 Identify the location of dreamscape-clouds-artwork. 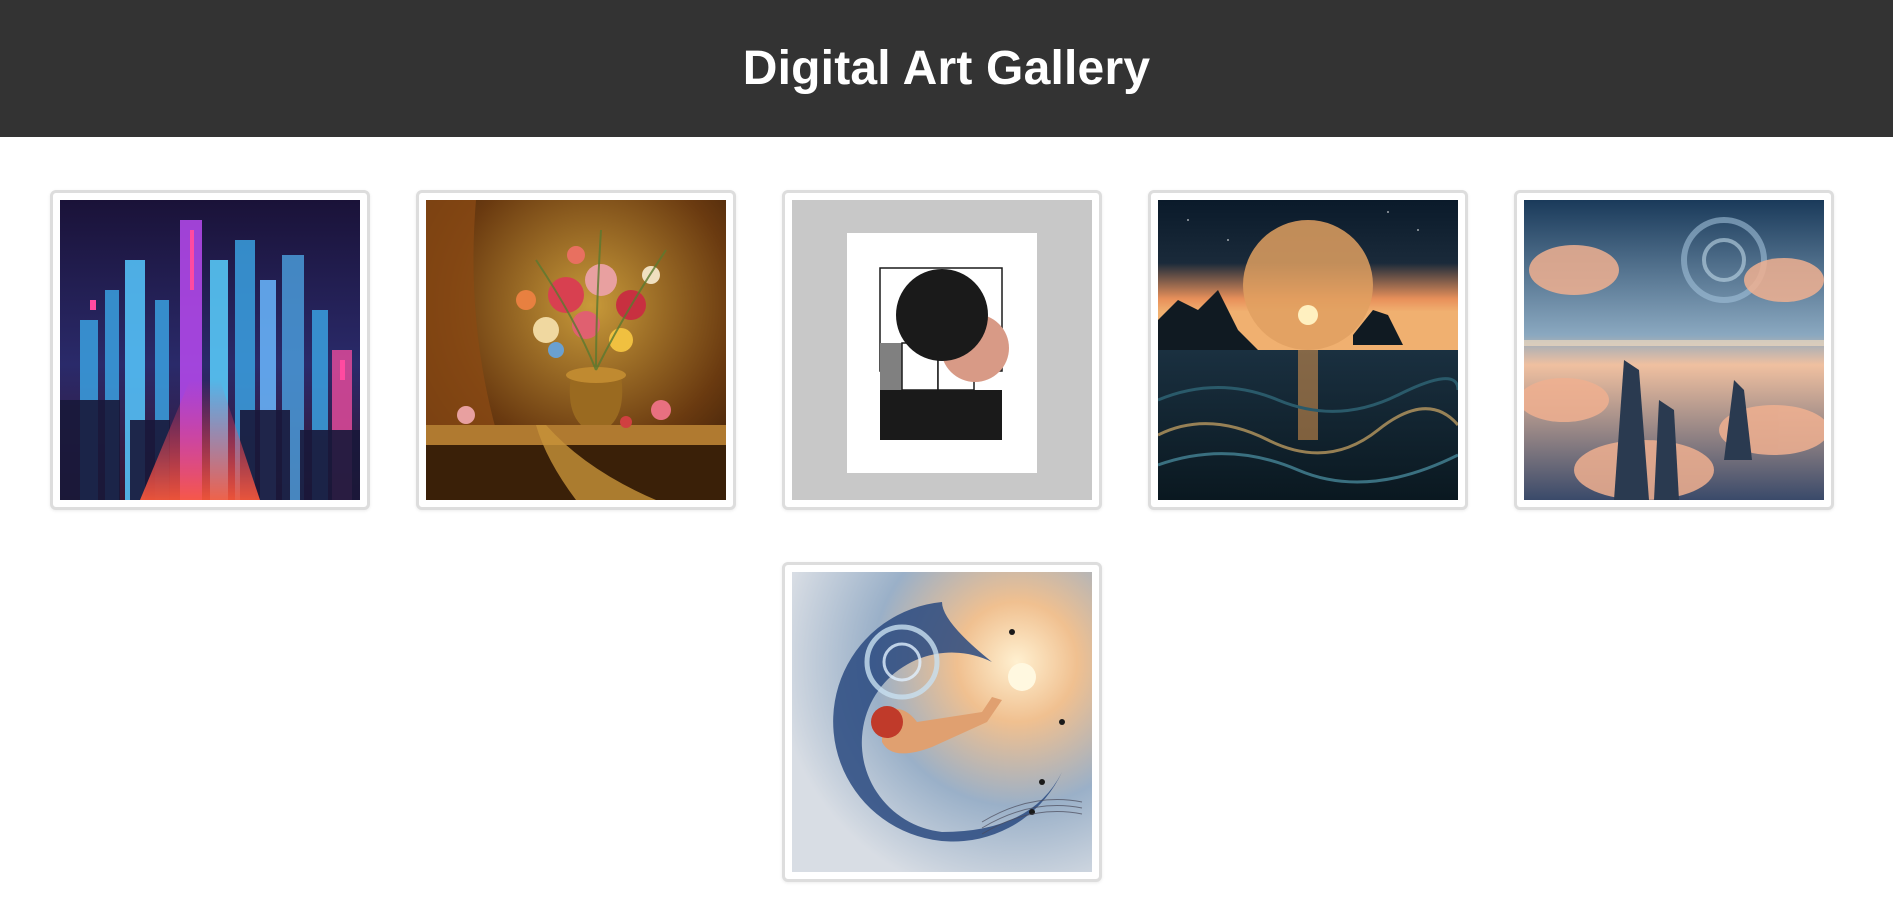
(1674, 350).